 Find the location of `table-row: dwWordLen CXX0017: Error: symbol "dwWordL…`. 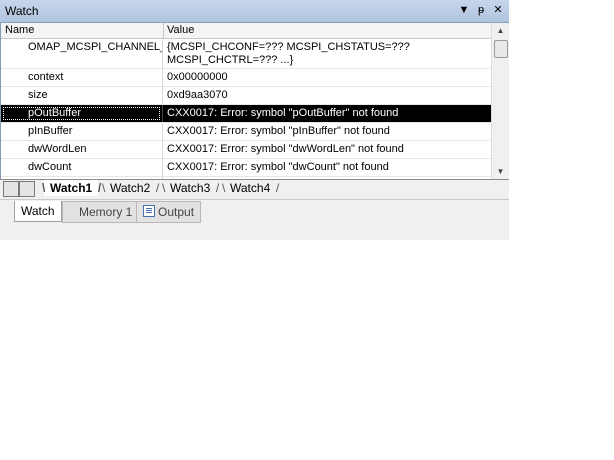

table-row: dwWordLen CXX0017: Error: symbol "dwWordL… is located at coordinates (246, 150).